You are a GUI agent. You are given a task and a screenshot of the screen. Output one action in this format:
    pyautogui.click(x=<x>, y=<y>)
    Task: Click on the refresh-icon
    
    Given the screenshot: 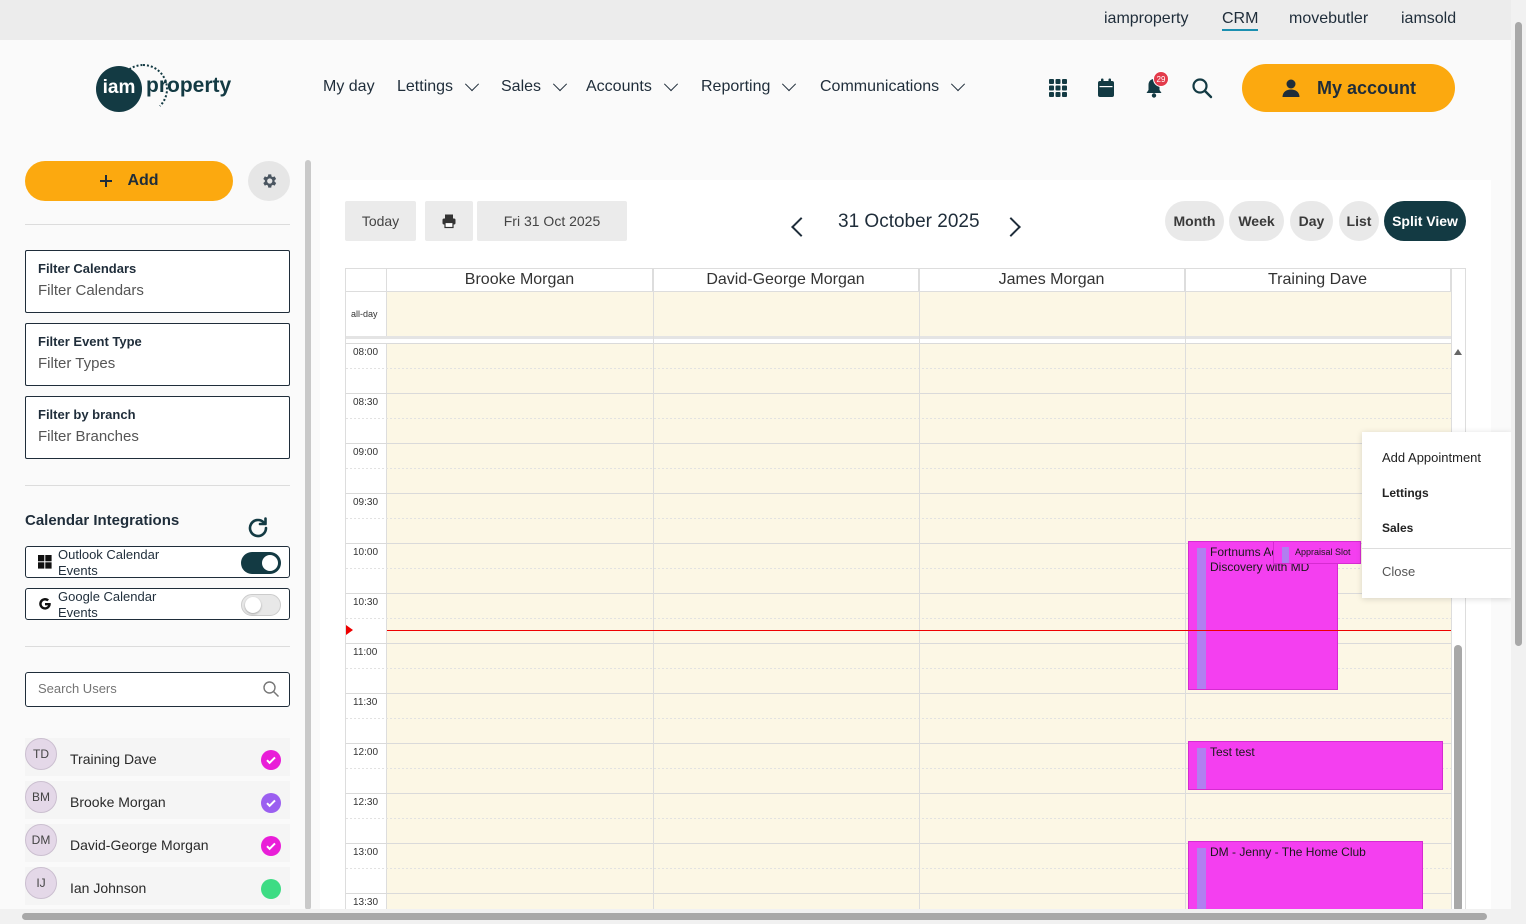 What is the action you would take?
    pyautogui.click(x=258, y=528)
    